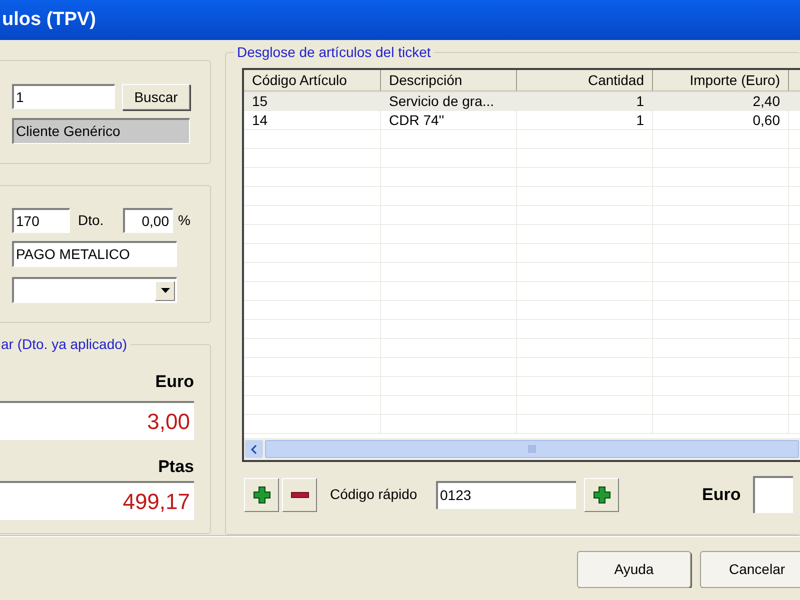  What do you see at coordinates (156, 97) in the screenshot?
I see `search-button: Buscar` at bounding box center [156, 97].